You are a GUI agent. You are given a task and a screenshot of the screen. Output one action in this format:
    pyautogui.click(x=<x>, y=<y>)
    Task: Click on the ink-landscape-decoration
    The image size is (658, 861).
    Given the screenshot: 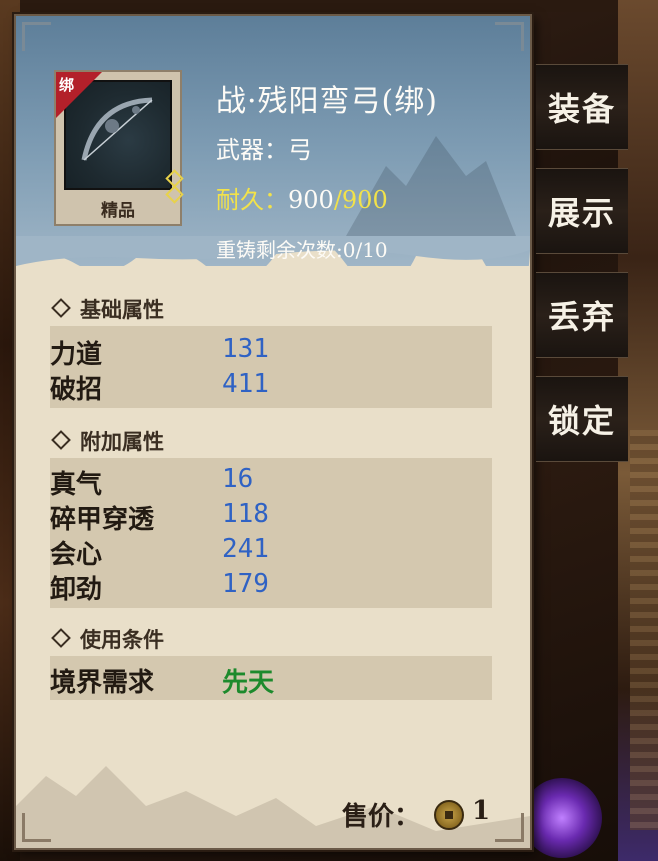 What is the action you would take?
    pyautogui.click(x=273, y=807)
    